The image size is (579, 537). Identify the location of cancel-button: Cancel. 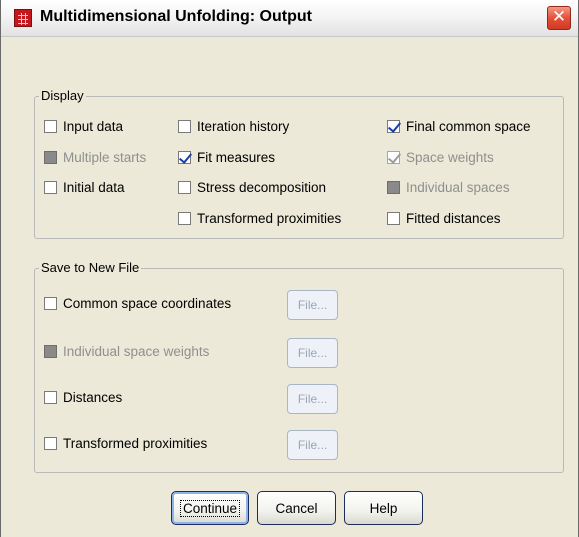
(296, 508).